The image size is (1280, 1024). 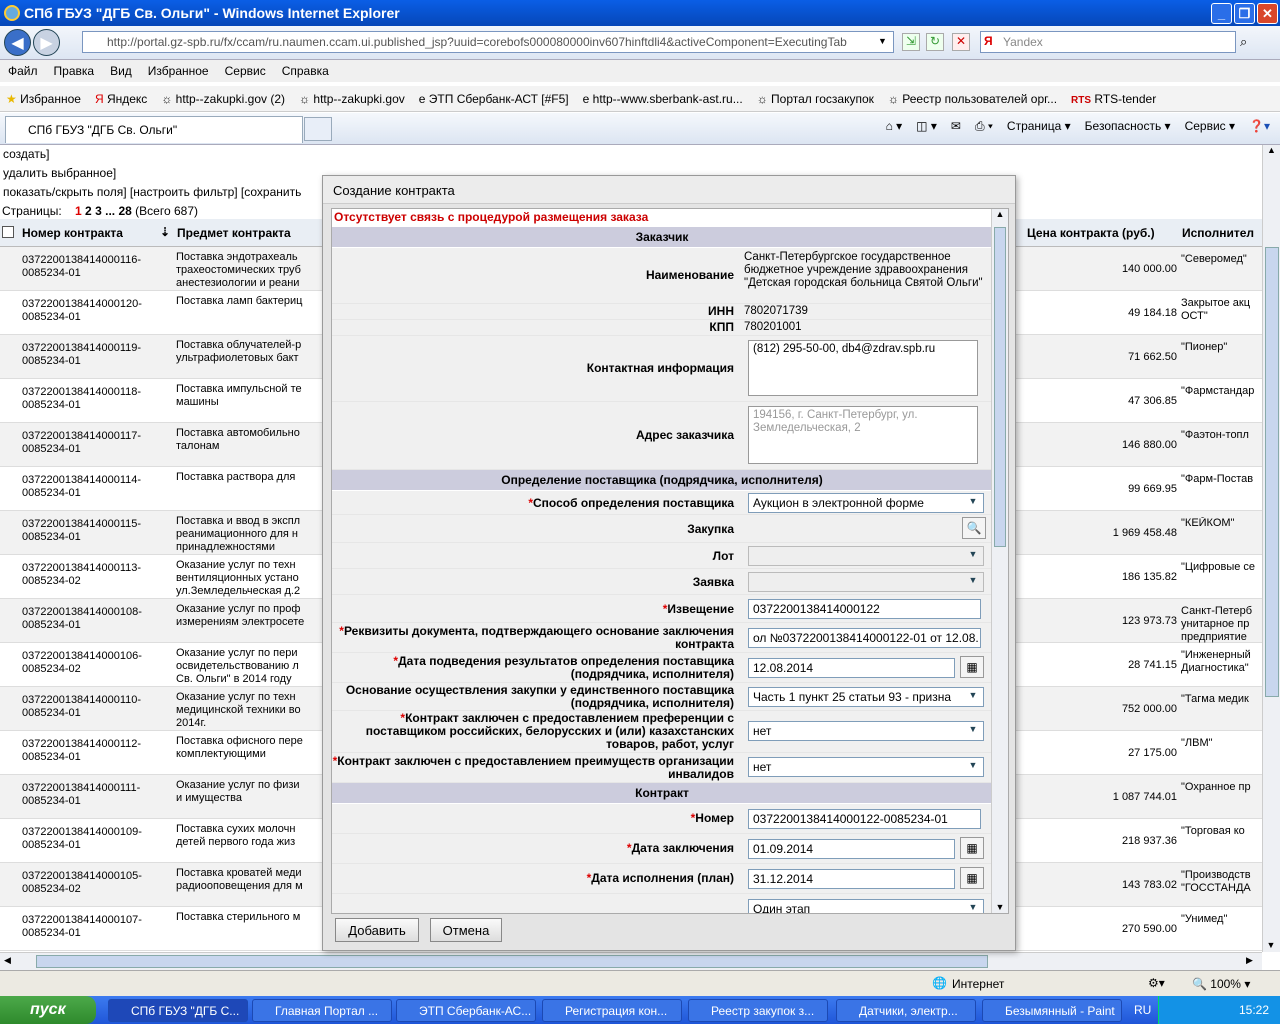 I want to click on print-icon: ⎙ ▾, so click(x=984, y=126).